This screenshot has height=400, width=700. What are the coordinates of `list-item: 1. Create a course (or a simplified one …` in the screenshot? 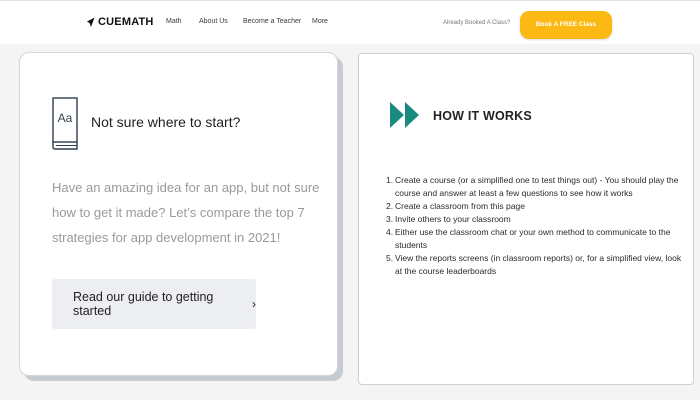 It's located at (537, 187).